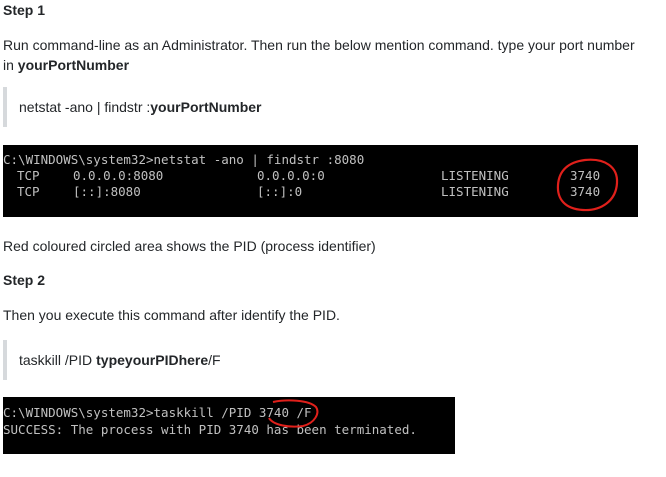 This screenshot has height=477, width=666. What do you see at coordinates (28, 175) in the screenshot?
I see `row1-proto: TCP` at bounding box center [28, 175].